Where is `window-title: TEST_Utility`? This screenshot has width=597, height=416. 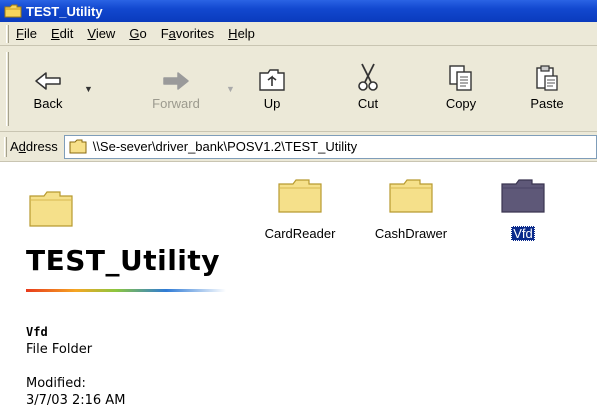 window-title: TEST_Utility is located at coordinates (64, 11).